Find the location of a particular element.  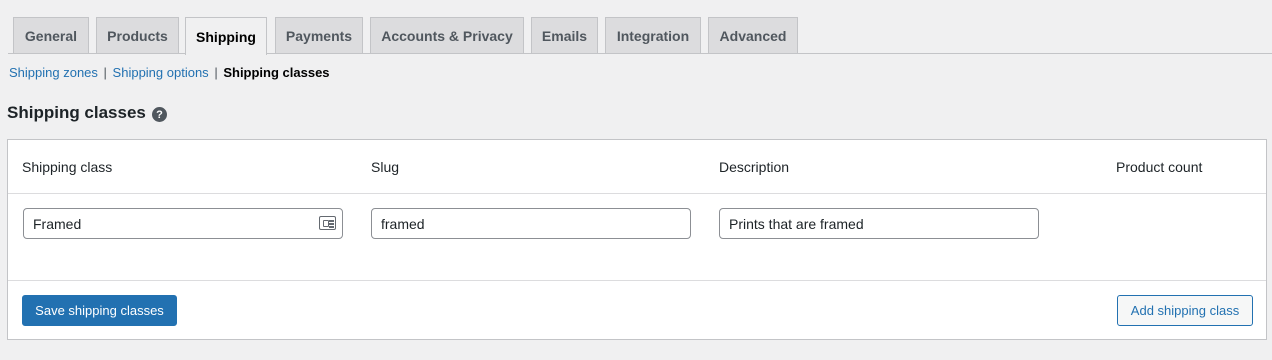

page-title: Shipping classes is located at coordinates (76, 112).